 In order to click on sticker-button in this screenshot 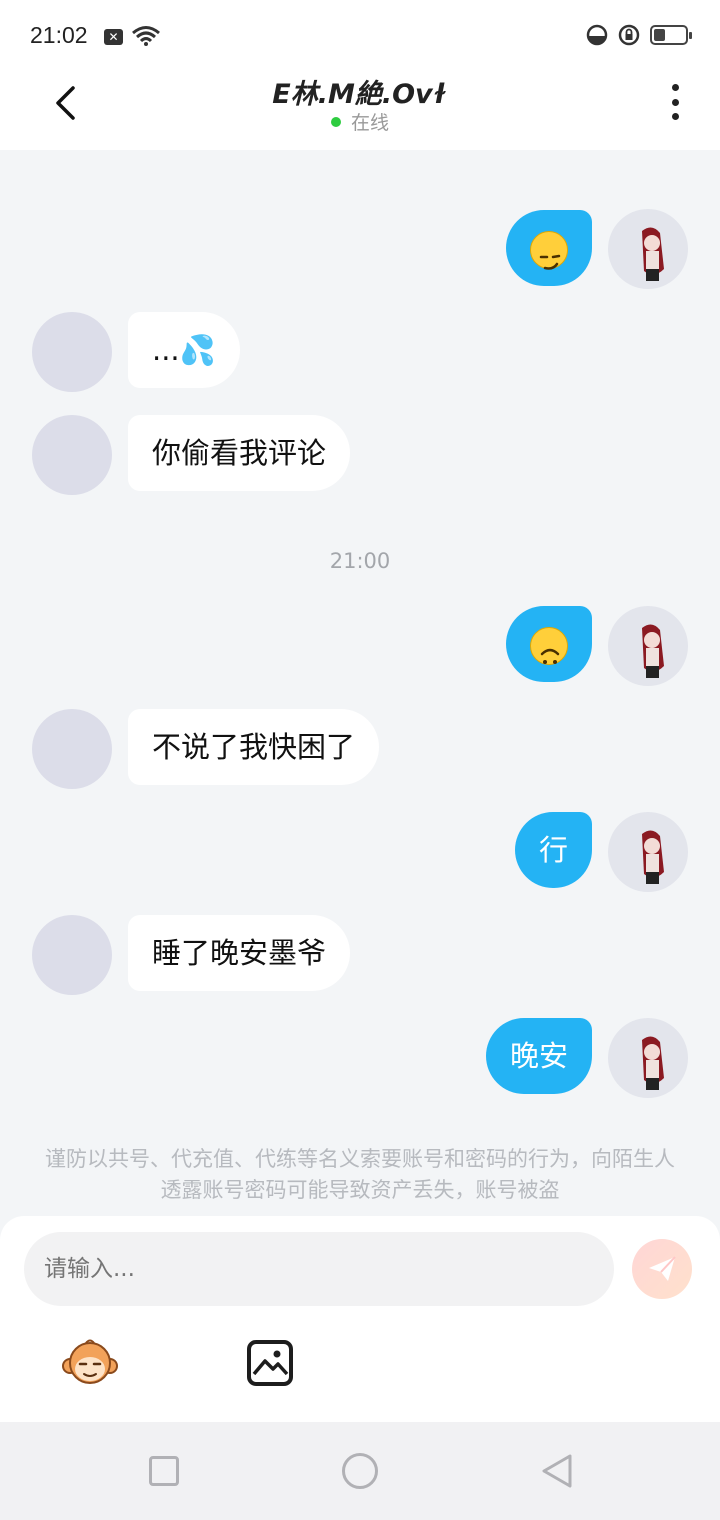, I will do `click(90, 1363)`.